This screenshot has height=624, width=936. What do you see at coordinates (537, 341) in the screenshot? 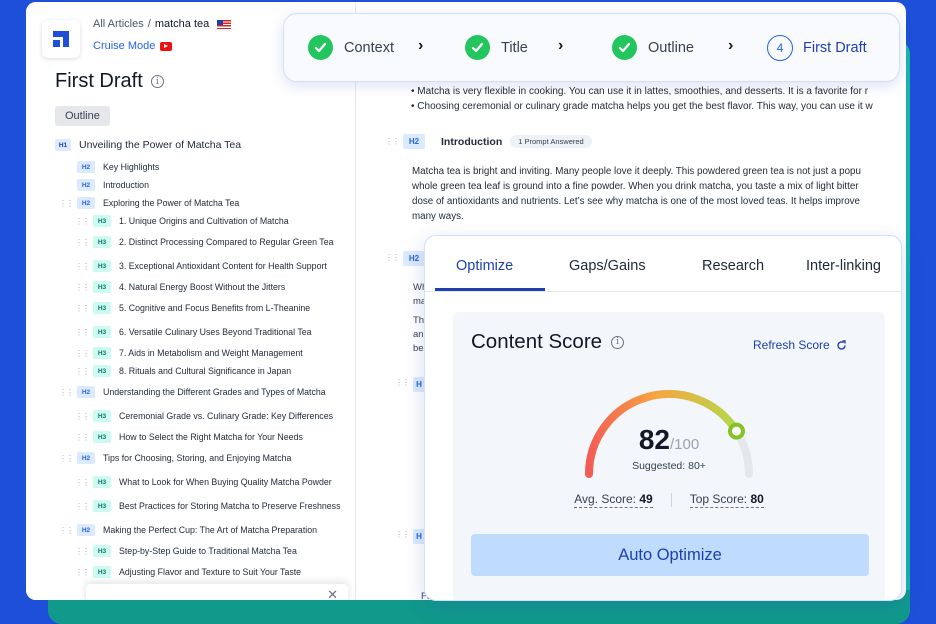
I see `content-score-label: Content Score` at bounding box center [537, 341].